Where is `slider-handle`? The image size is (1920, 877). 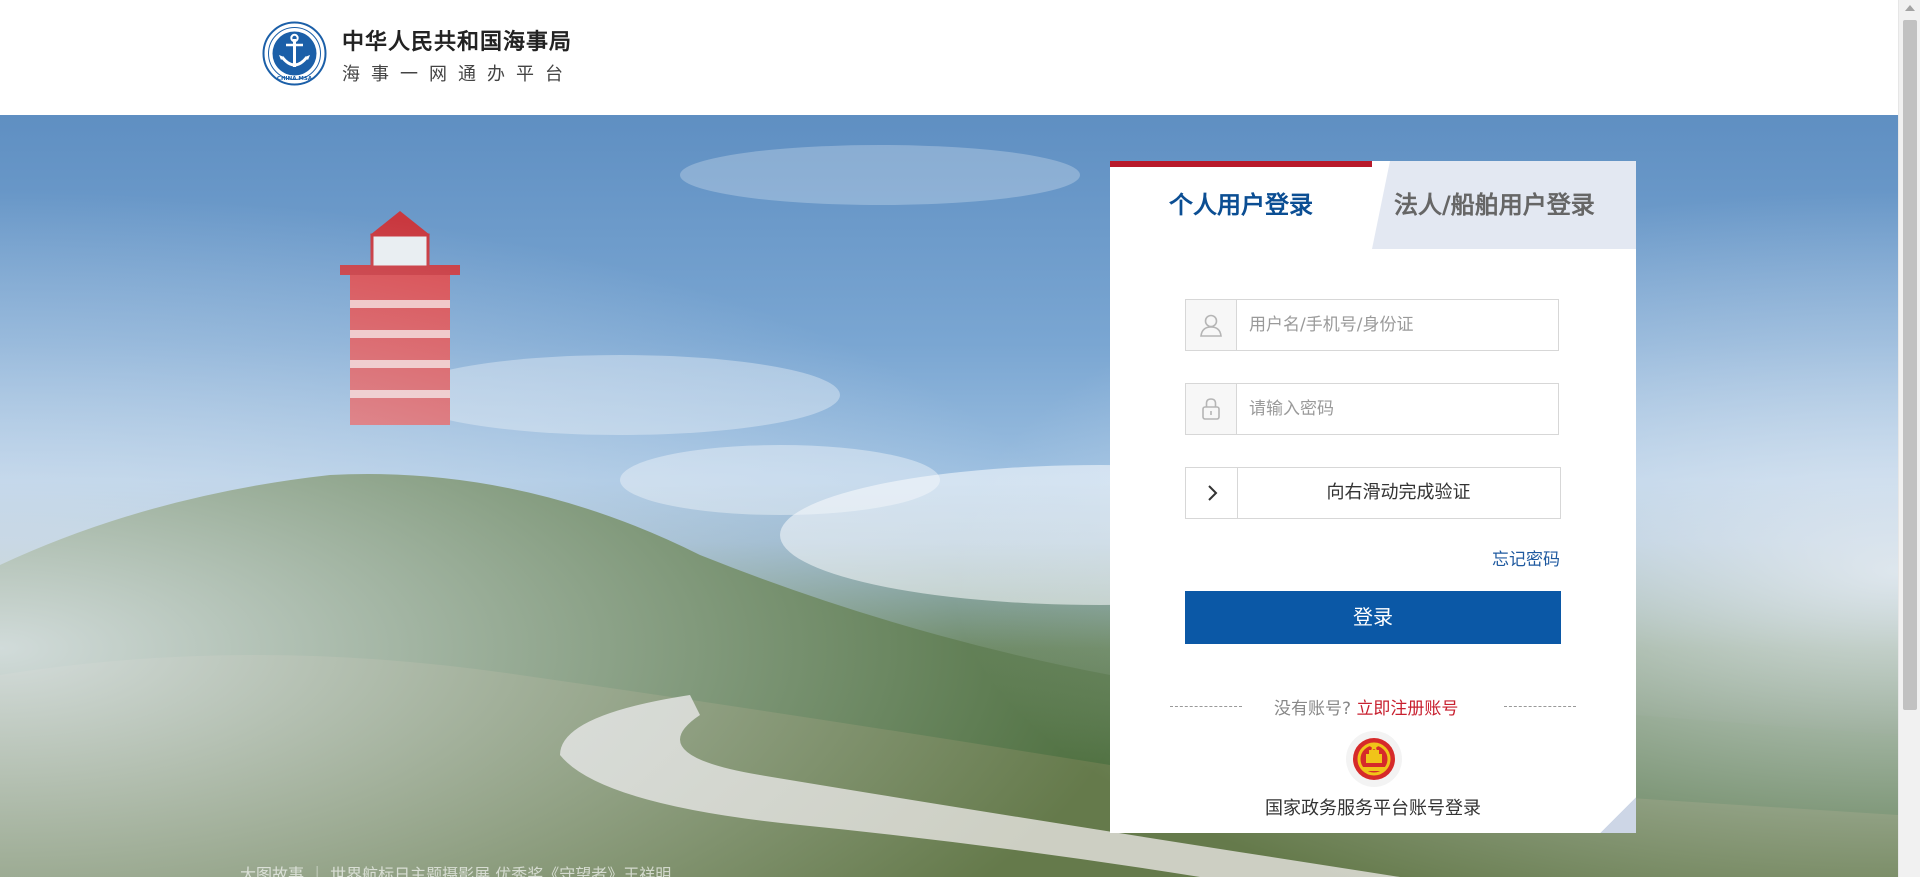 slider-handle is located at coordinates (1212, 493).